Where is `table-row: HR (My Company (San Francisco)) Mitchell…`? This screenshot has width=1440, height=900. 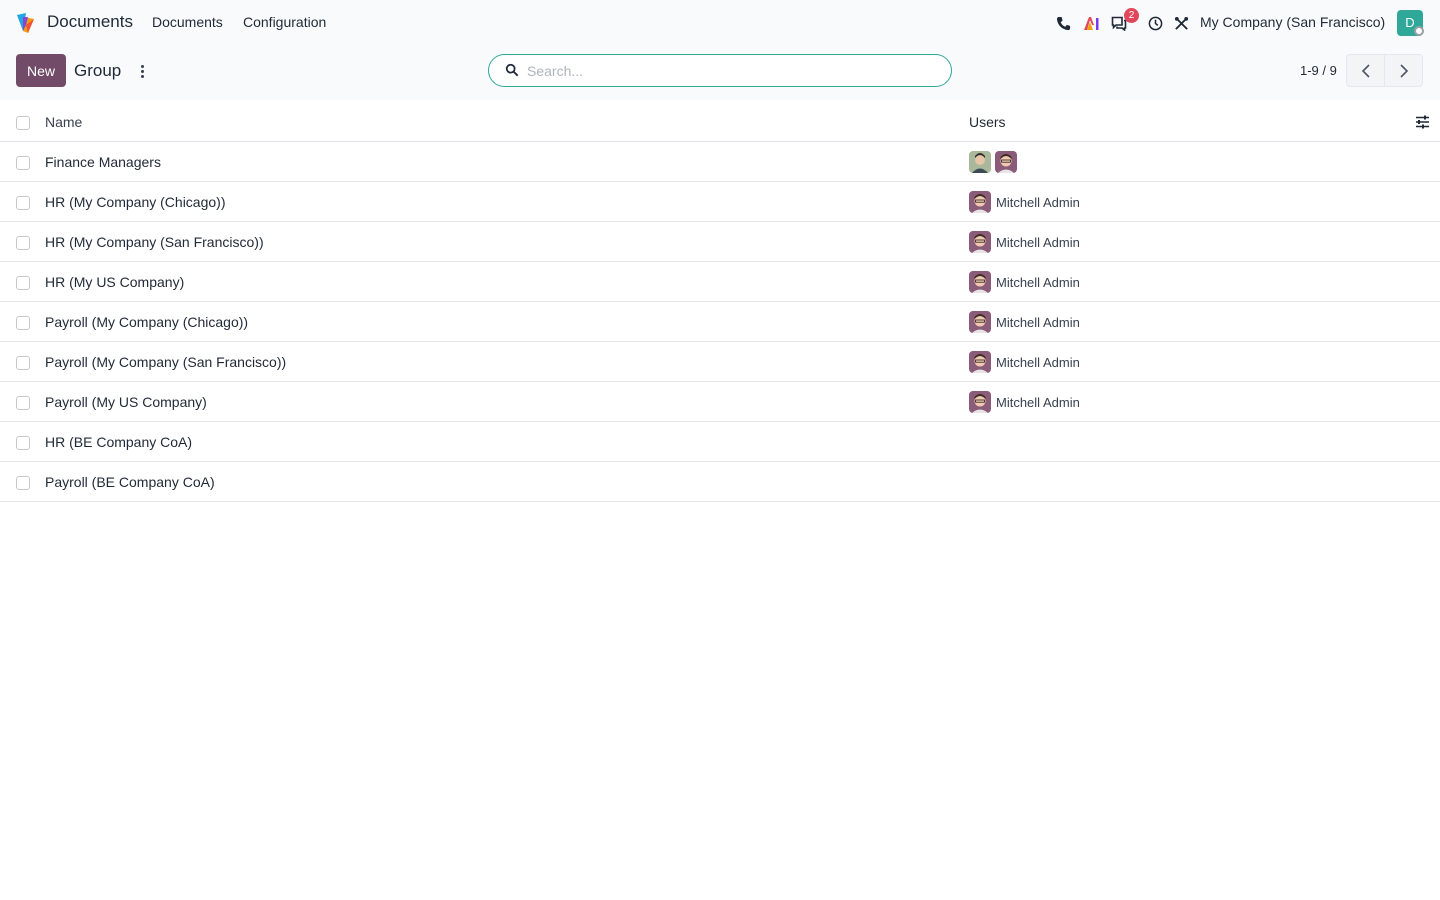 table-row: HR (My Company (San Francisco)) Mitchell… is located at coordinates (720, 242).